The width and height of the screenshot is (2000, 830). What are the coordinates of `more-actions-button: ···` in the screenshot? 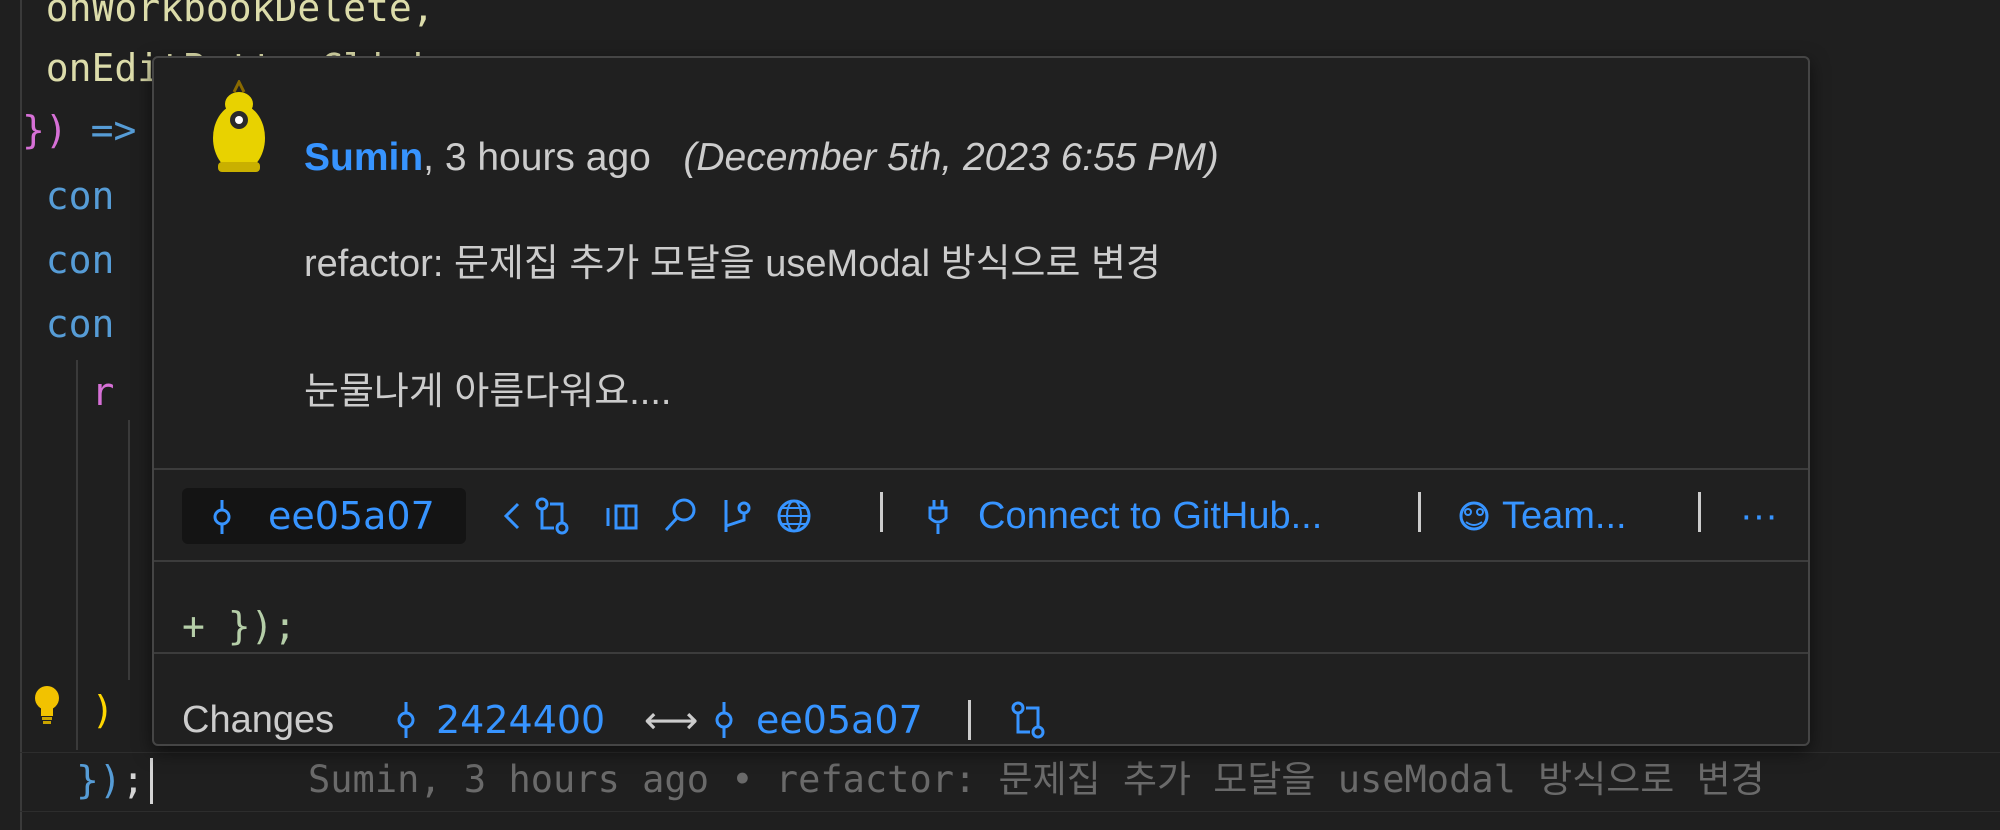 It's located at (1759, 516).